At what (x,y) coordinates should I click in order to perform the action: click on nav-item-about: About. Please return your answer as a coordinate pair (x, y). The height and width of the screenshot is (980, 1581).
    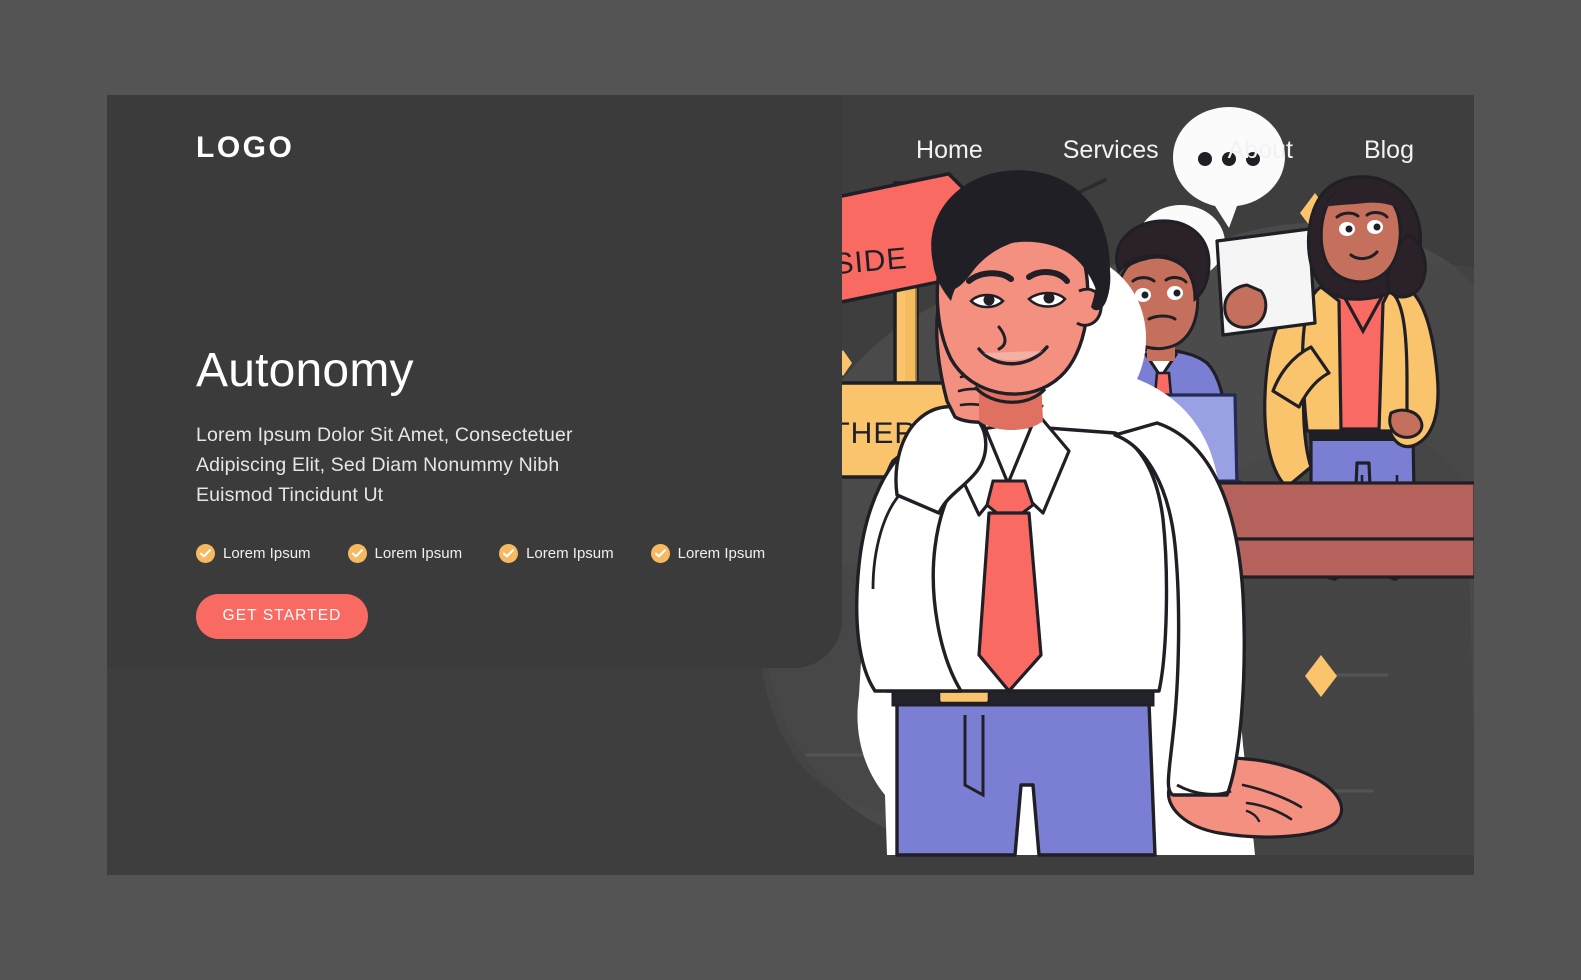
    Looking at the image, I should click on (1260, 150).